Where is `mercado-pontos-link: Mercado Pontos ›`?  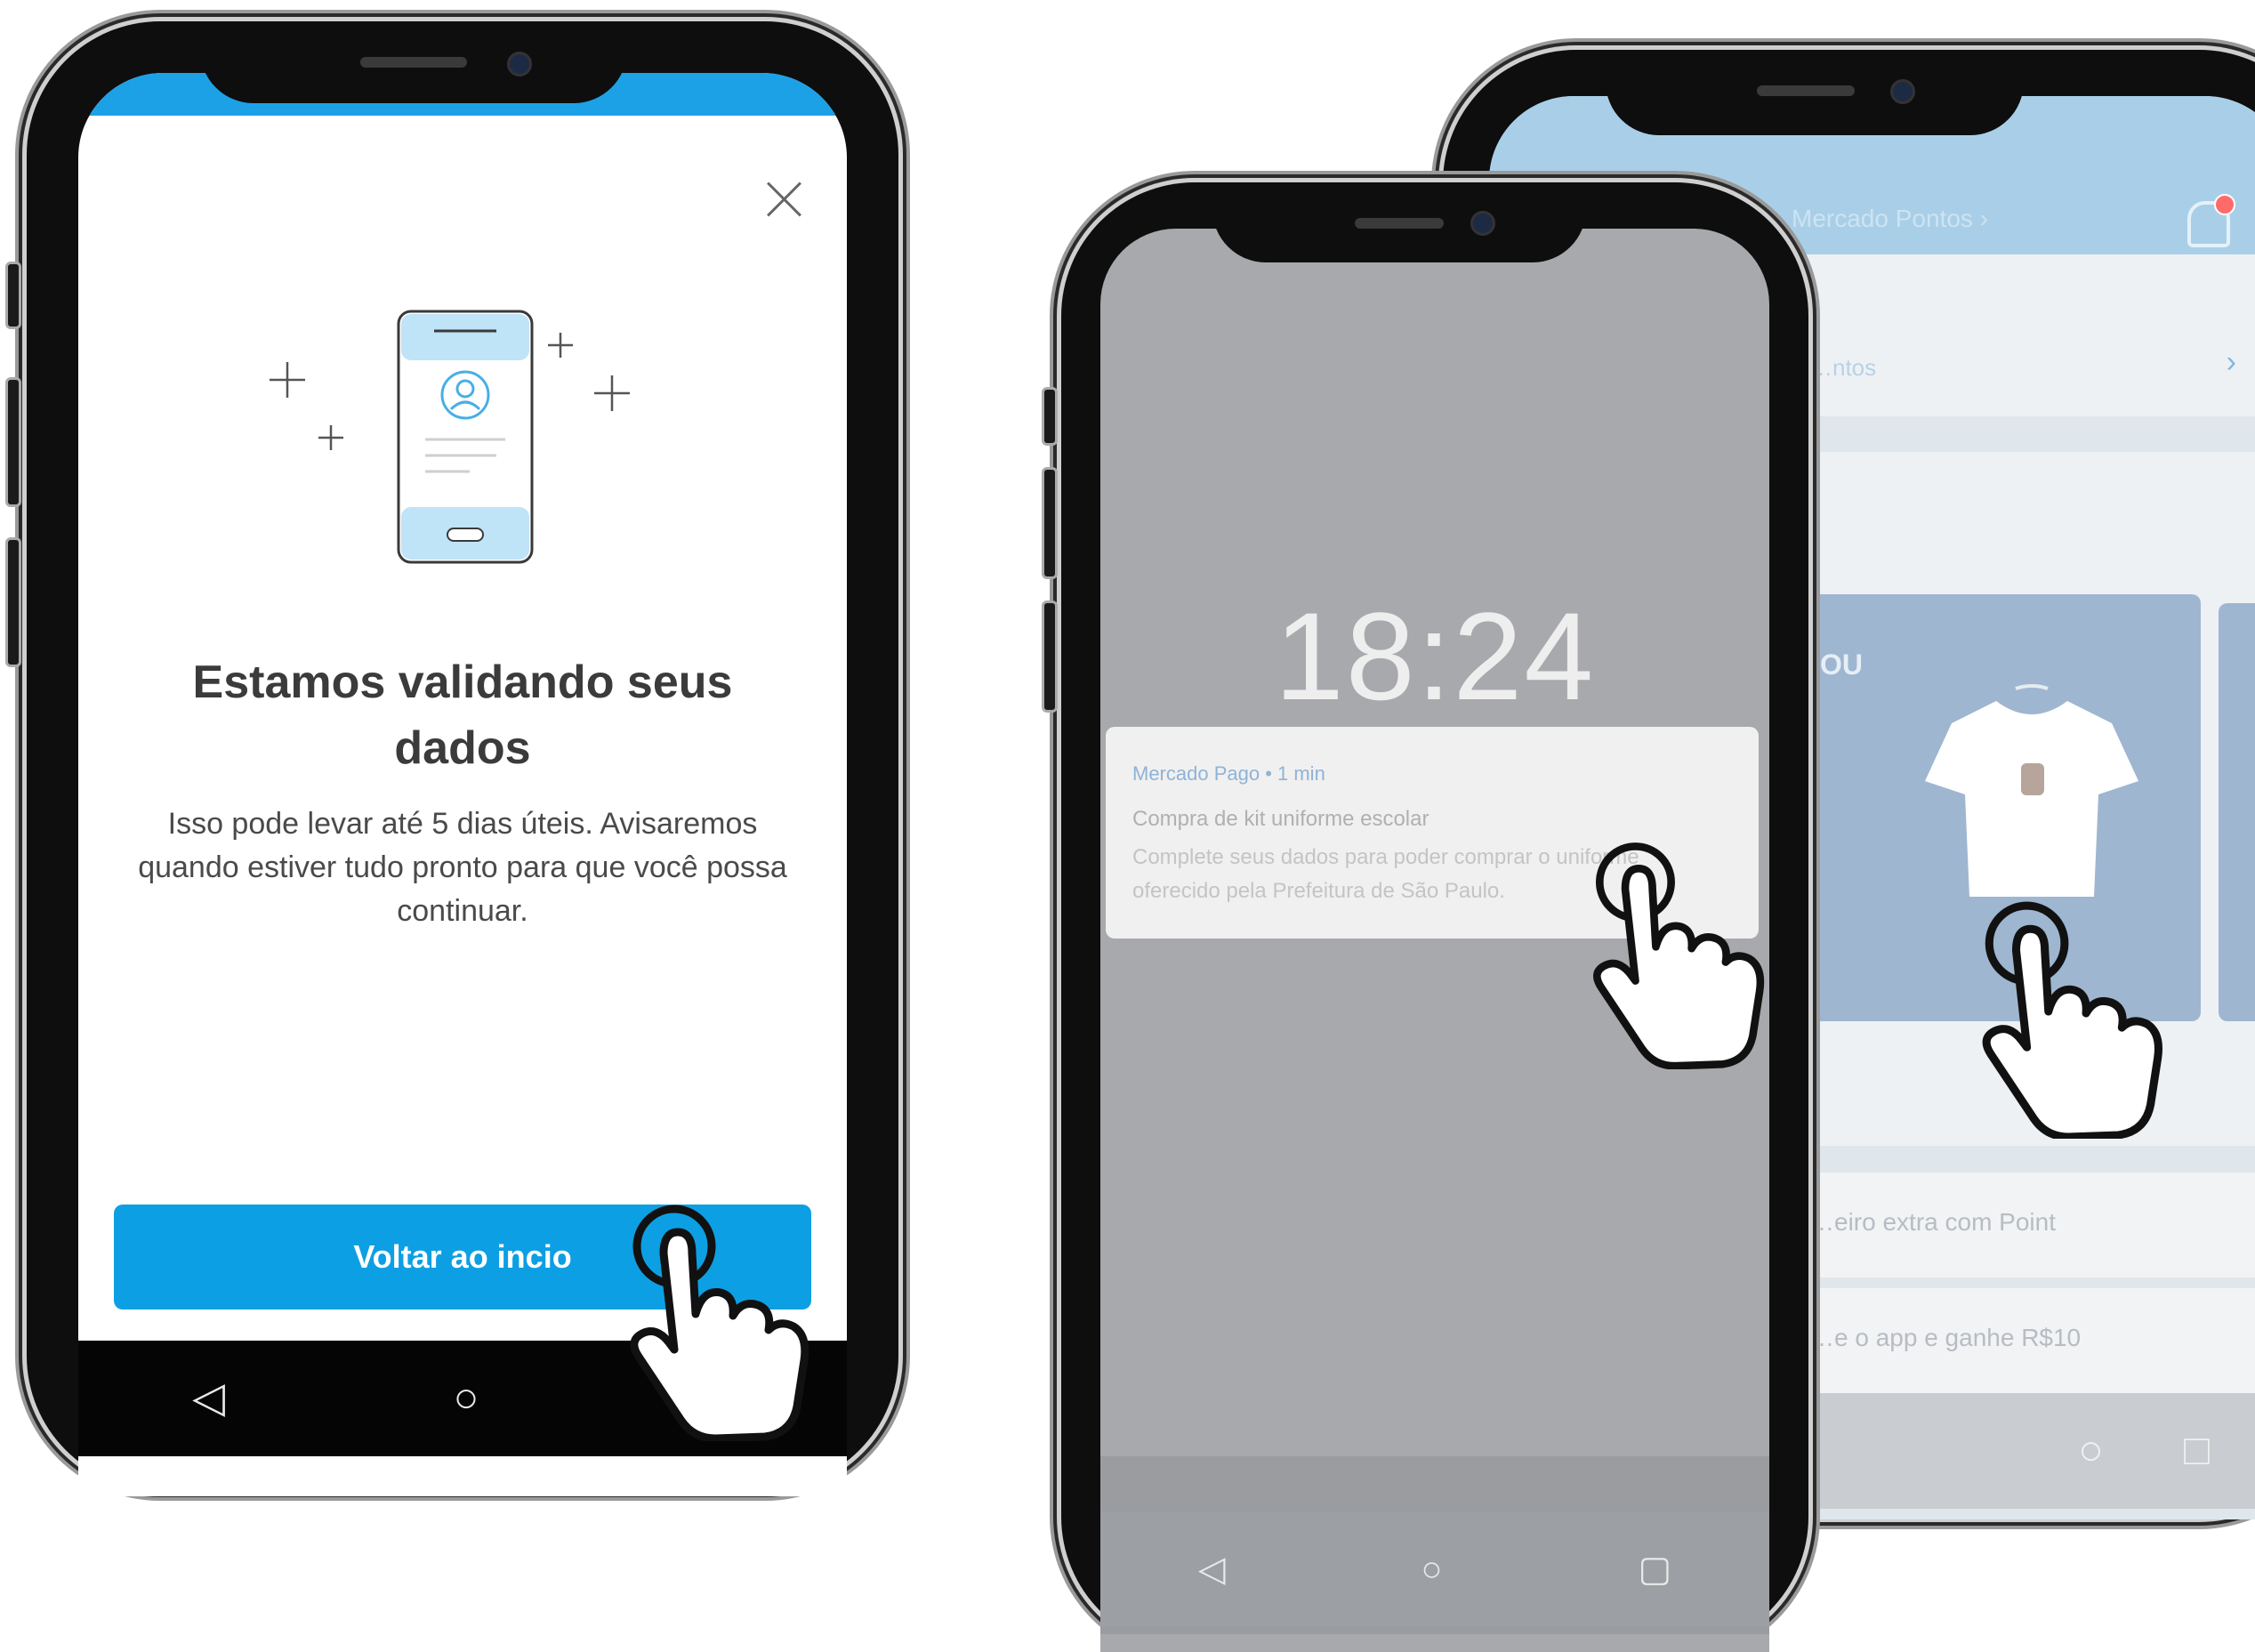 mercado-pontos-link: Mercado Pontos › is located at coordinates (1890, 219).